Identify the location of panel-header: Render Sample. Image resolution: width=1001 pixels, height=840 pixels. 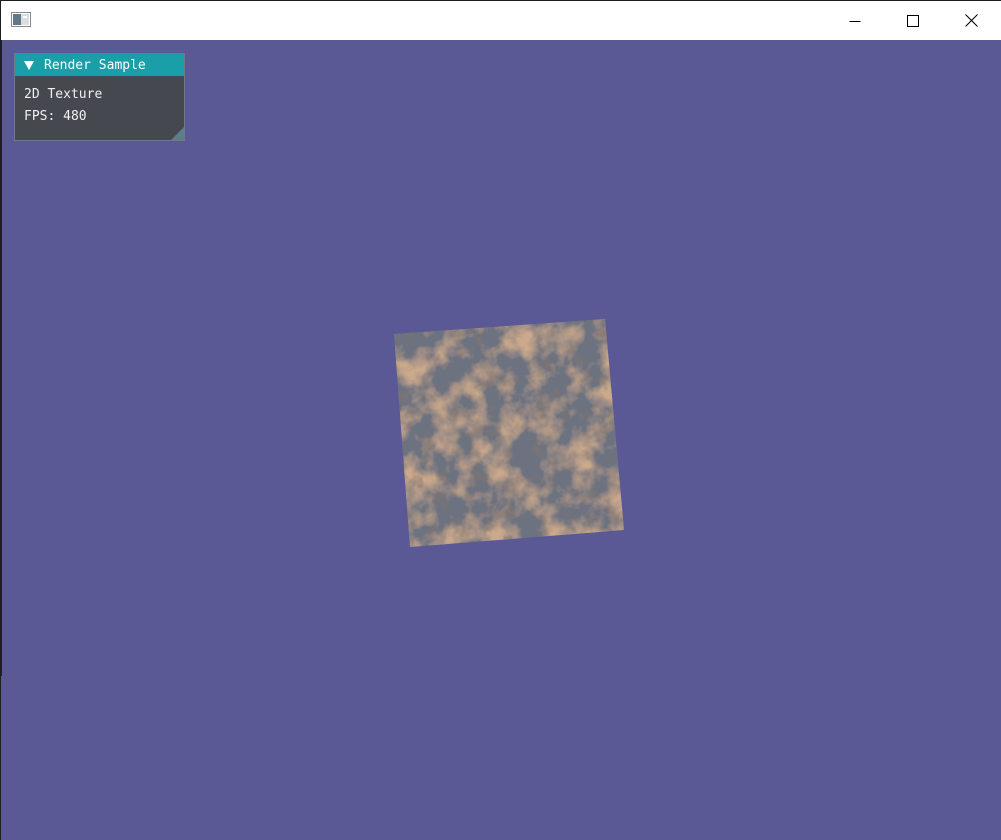
(99, 65).